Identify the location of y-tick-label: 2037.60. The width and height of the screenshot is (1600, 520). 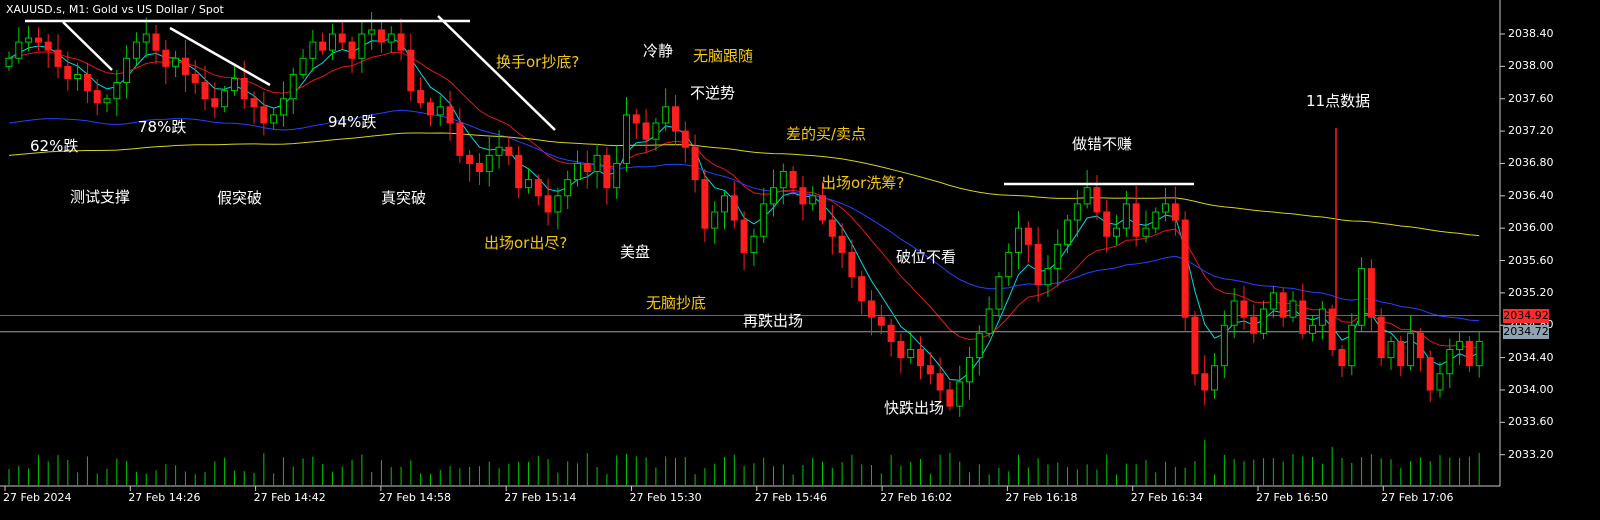
(1531, 98).